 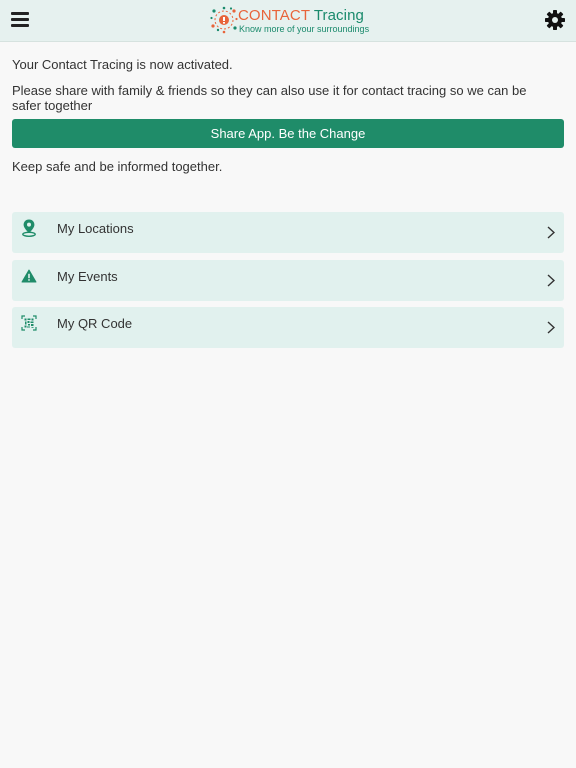 I want to click on gear-icon, so click(x=555, y=20).